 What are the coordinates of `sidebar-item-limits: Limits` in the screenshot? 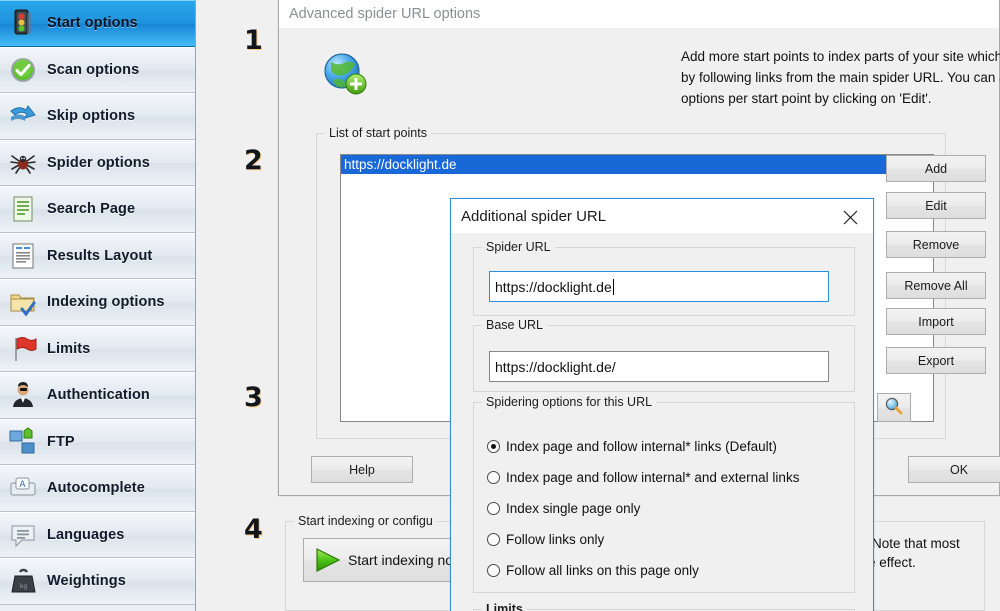 It's located at (97, 348).